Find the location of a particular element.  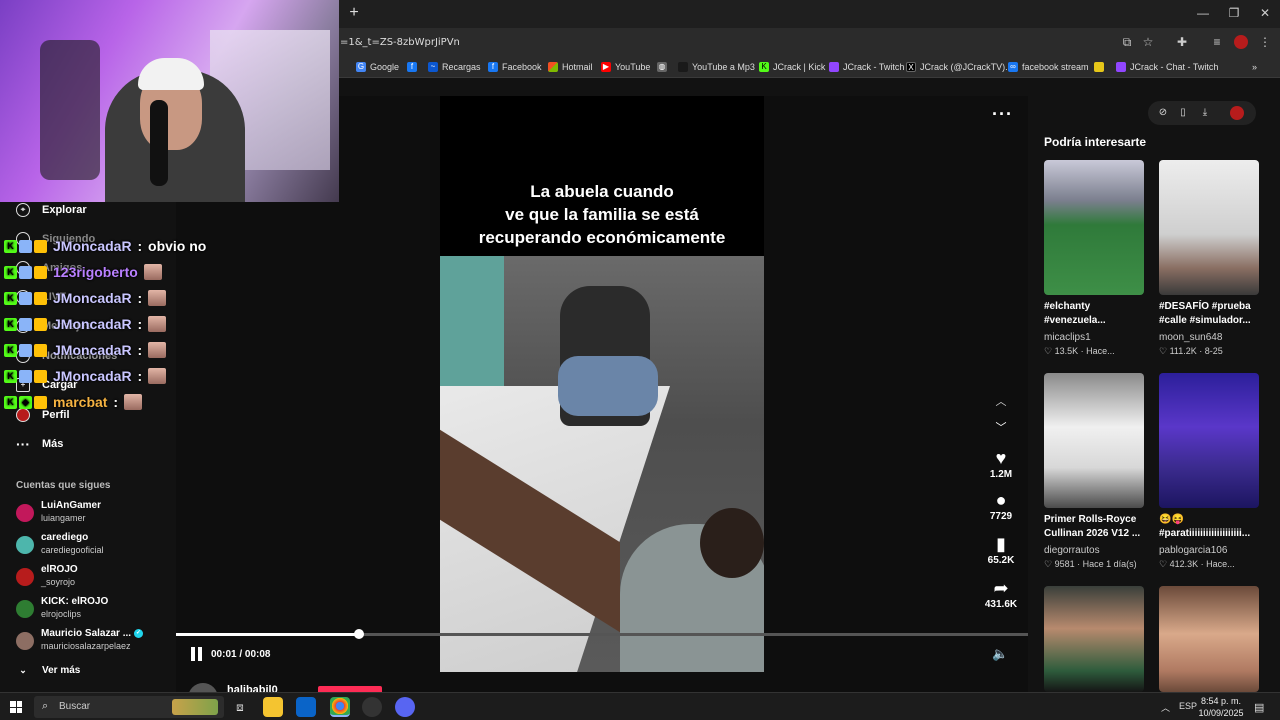

save-button: ▮ 65.2K is located at coordinates (1001, 549).